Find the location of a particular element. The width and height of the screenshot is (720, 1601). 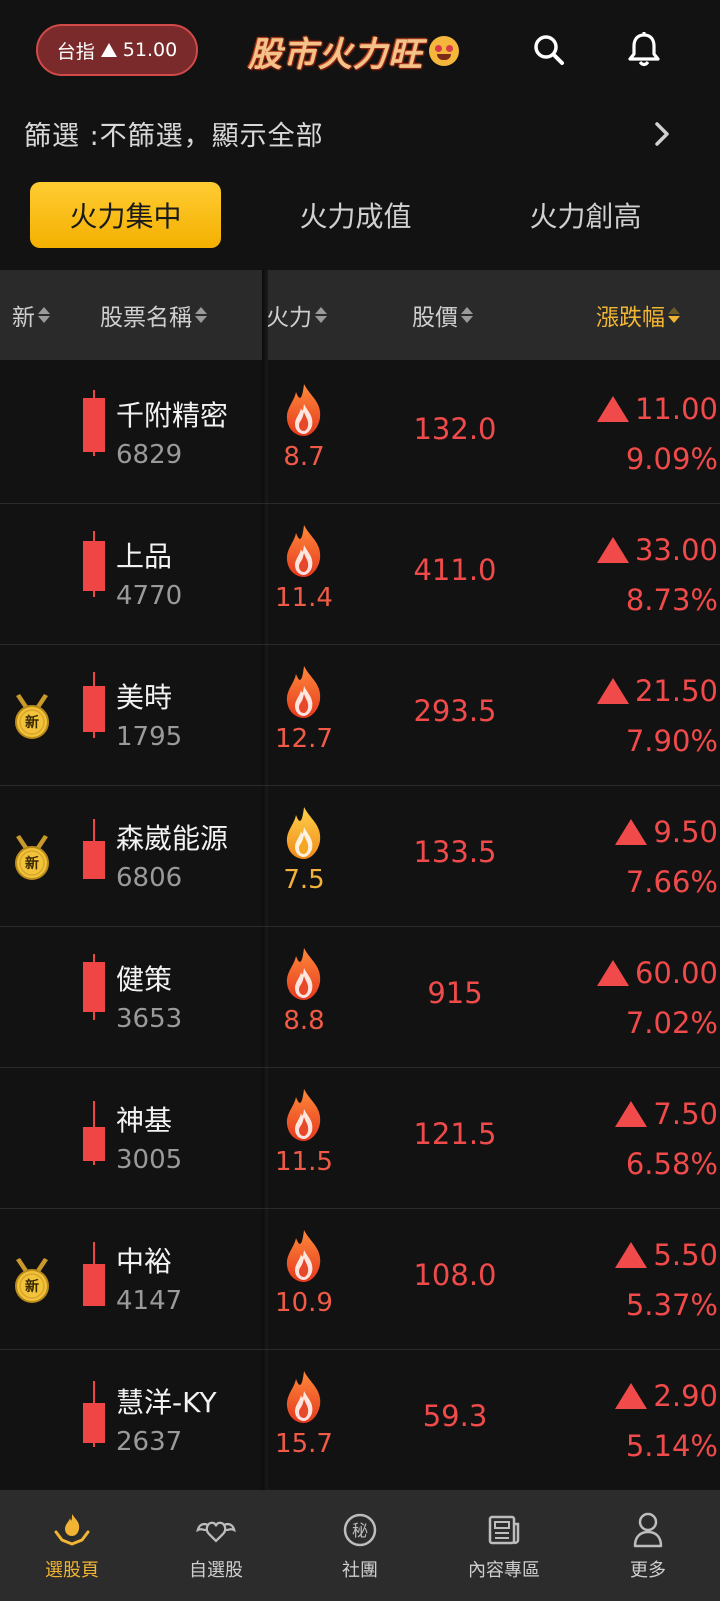

stock-name: 慧洋-KY is located at coordinates (166, 1402).